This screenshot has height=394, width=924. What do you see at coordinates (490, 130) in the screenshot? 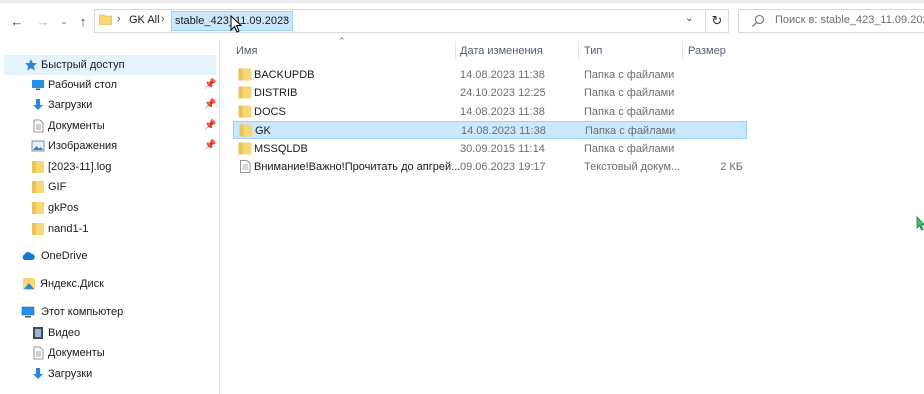
I see `file-row-gk: GK 14.08.2023 11:38 Папка с файлами` at bounding box center [490, 130].